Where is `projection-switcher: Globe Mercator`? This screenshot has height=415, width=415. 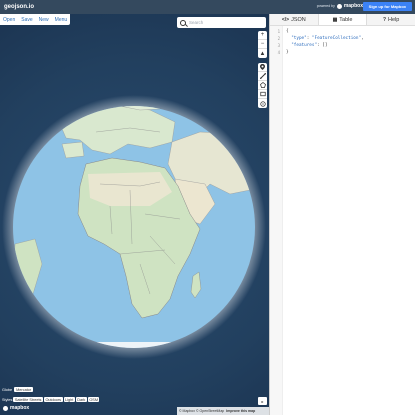 projection-switcher: Globe Mercator is located at coordinates (18, 389).